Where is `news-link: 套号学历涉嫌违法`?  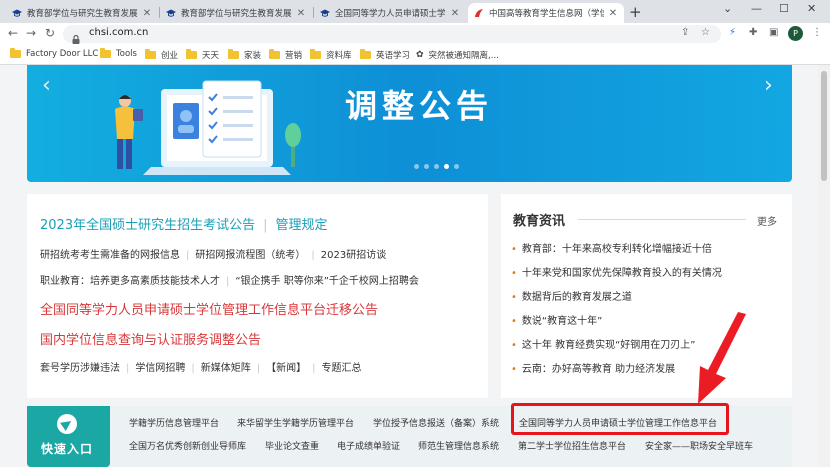
news-link: 套号学历涉嫌违法 is located at coordinates (80, 368).